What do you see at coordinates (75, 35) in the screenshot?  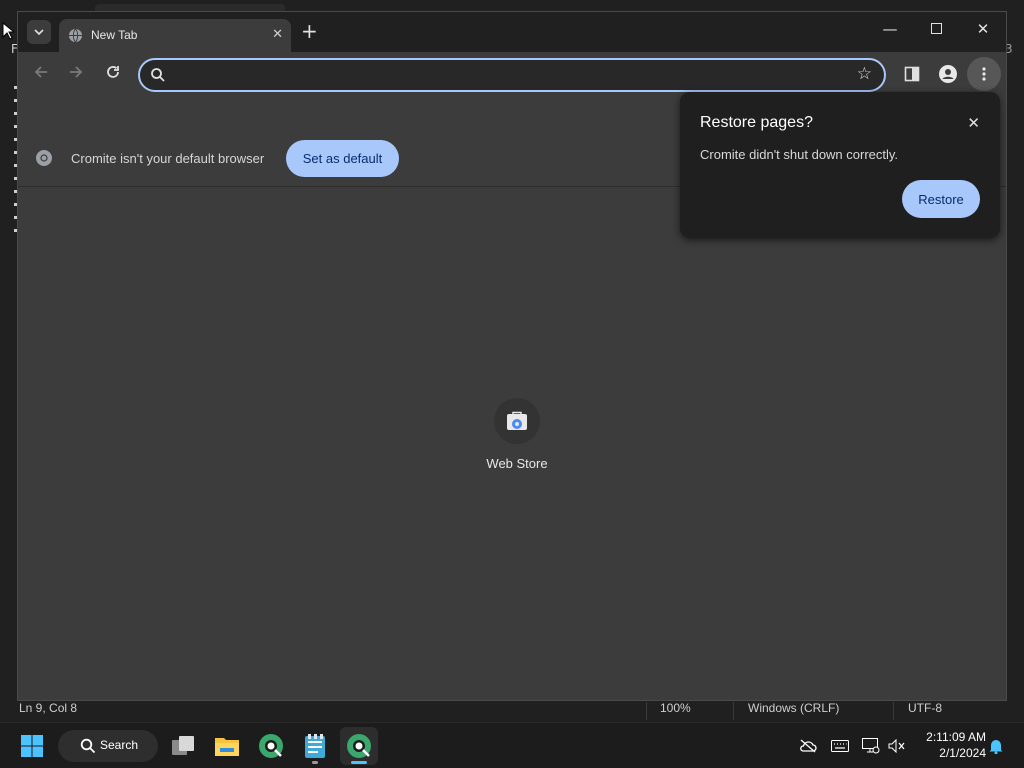 I see `globe-icon` at bounding box center [75, 35].